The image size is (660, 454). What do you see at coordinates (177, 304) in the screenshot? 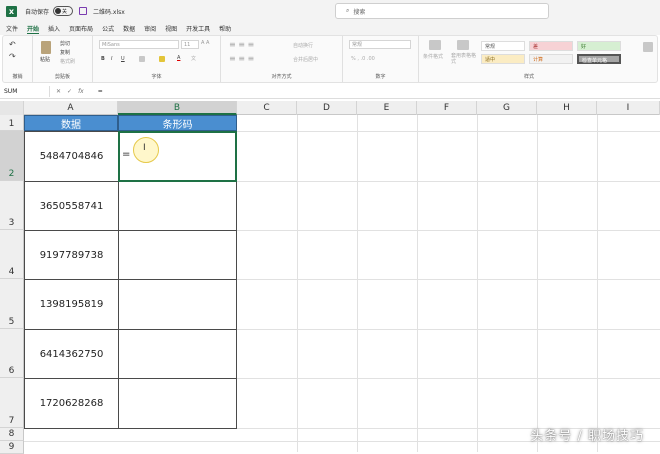
I see `cell-b5` at bounding box center [177, 304].